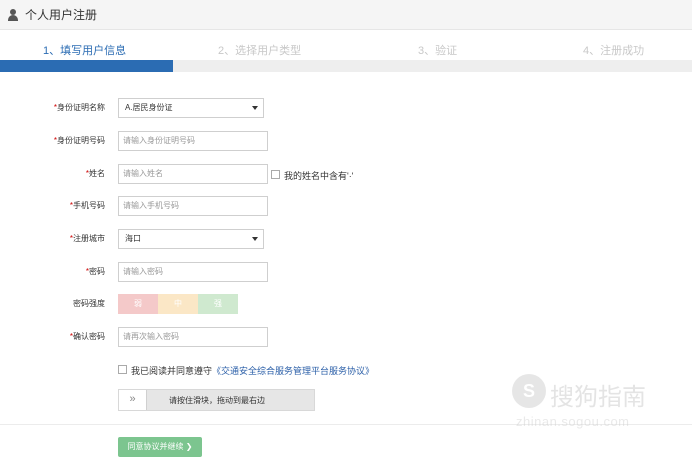  I want to click on password-input: 请输入密码, so click(193, 272).